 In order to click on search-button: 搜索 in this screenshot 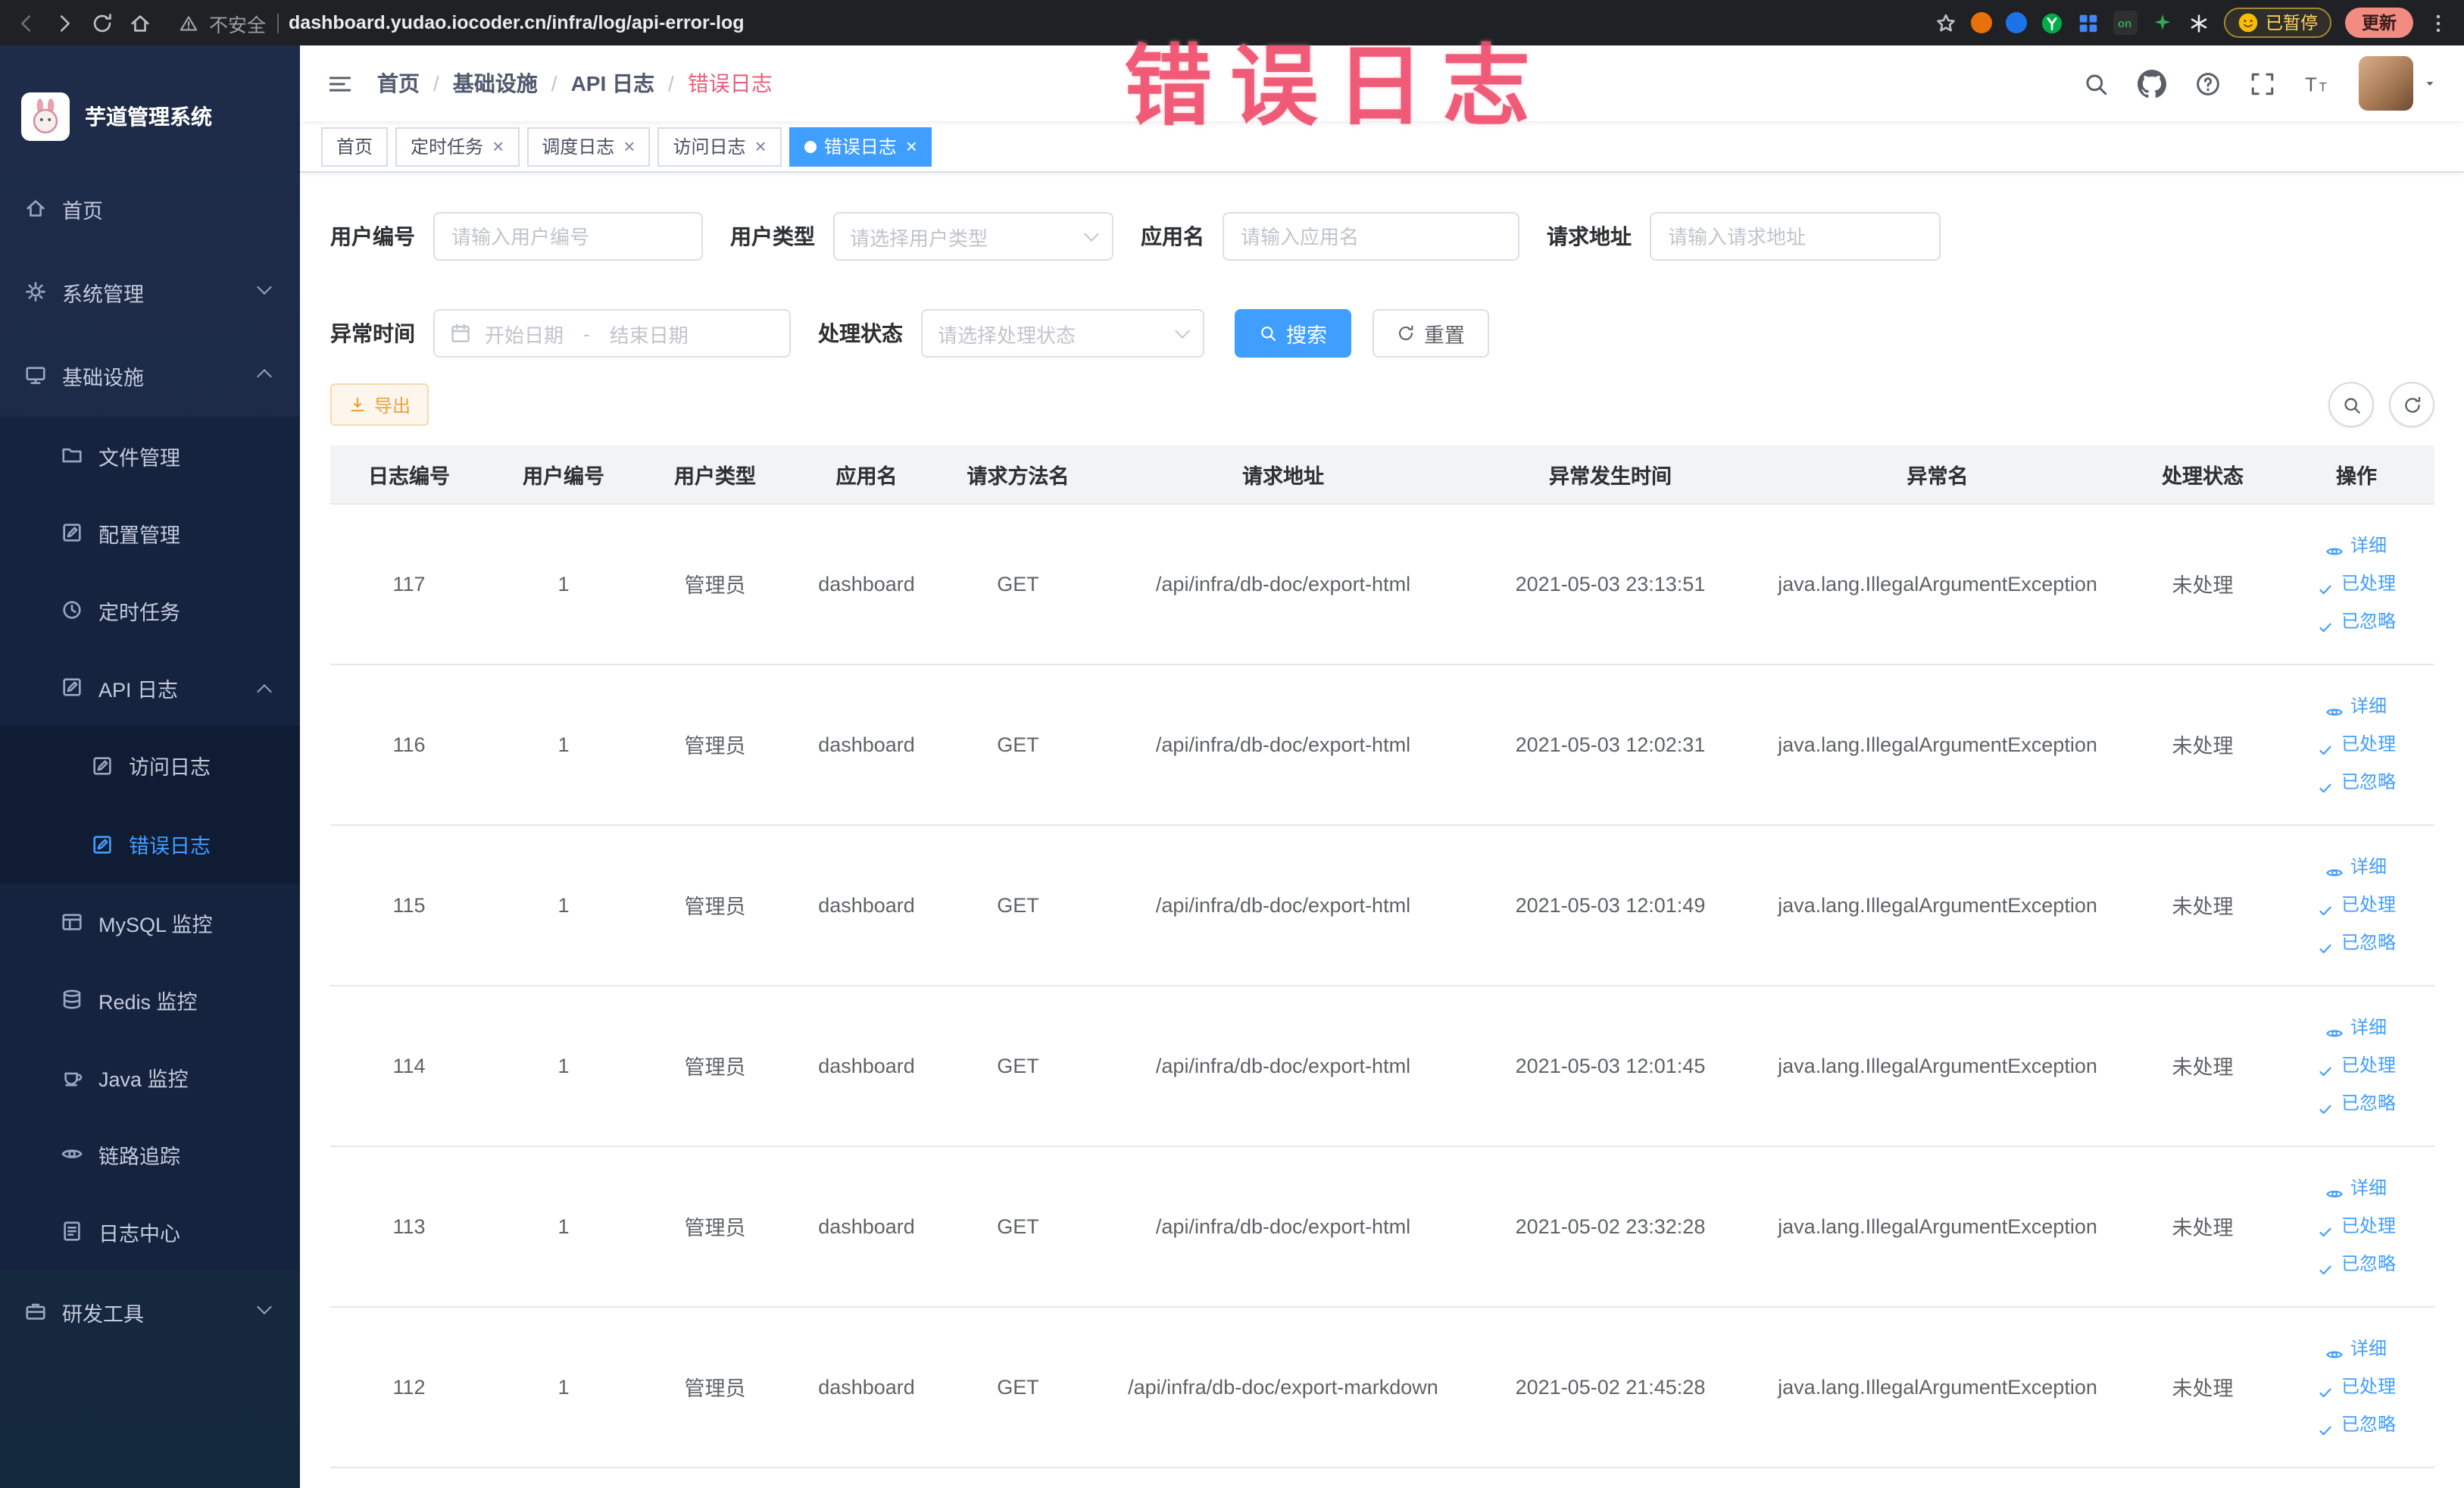, I will do `click(1293, 333)`.